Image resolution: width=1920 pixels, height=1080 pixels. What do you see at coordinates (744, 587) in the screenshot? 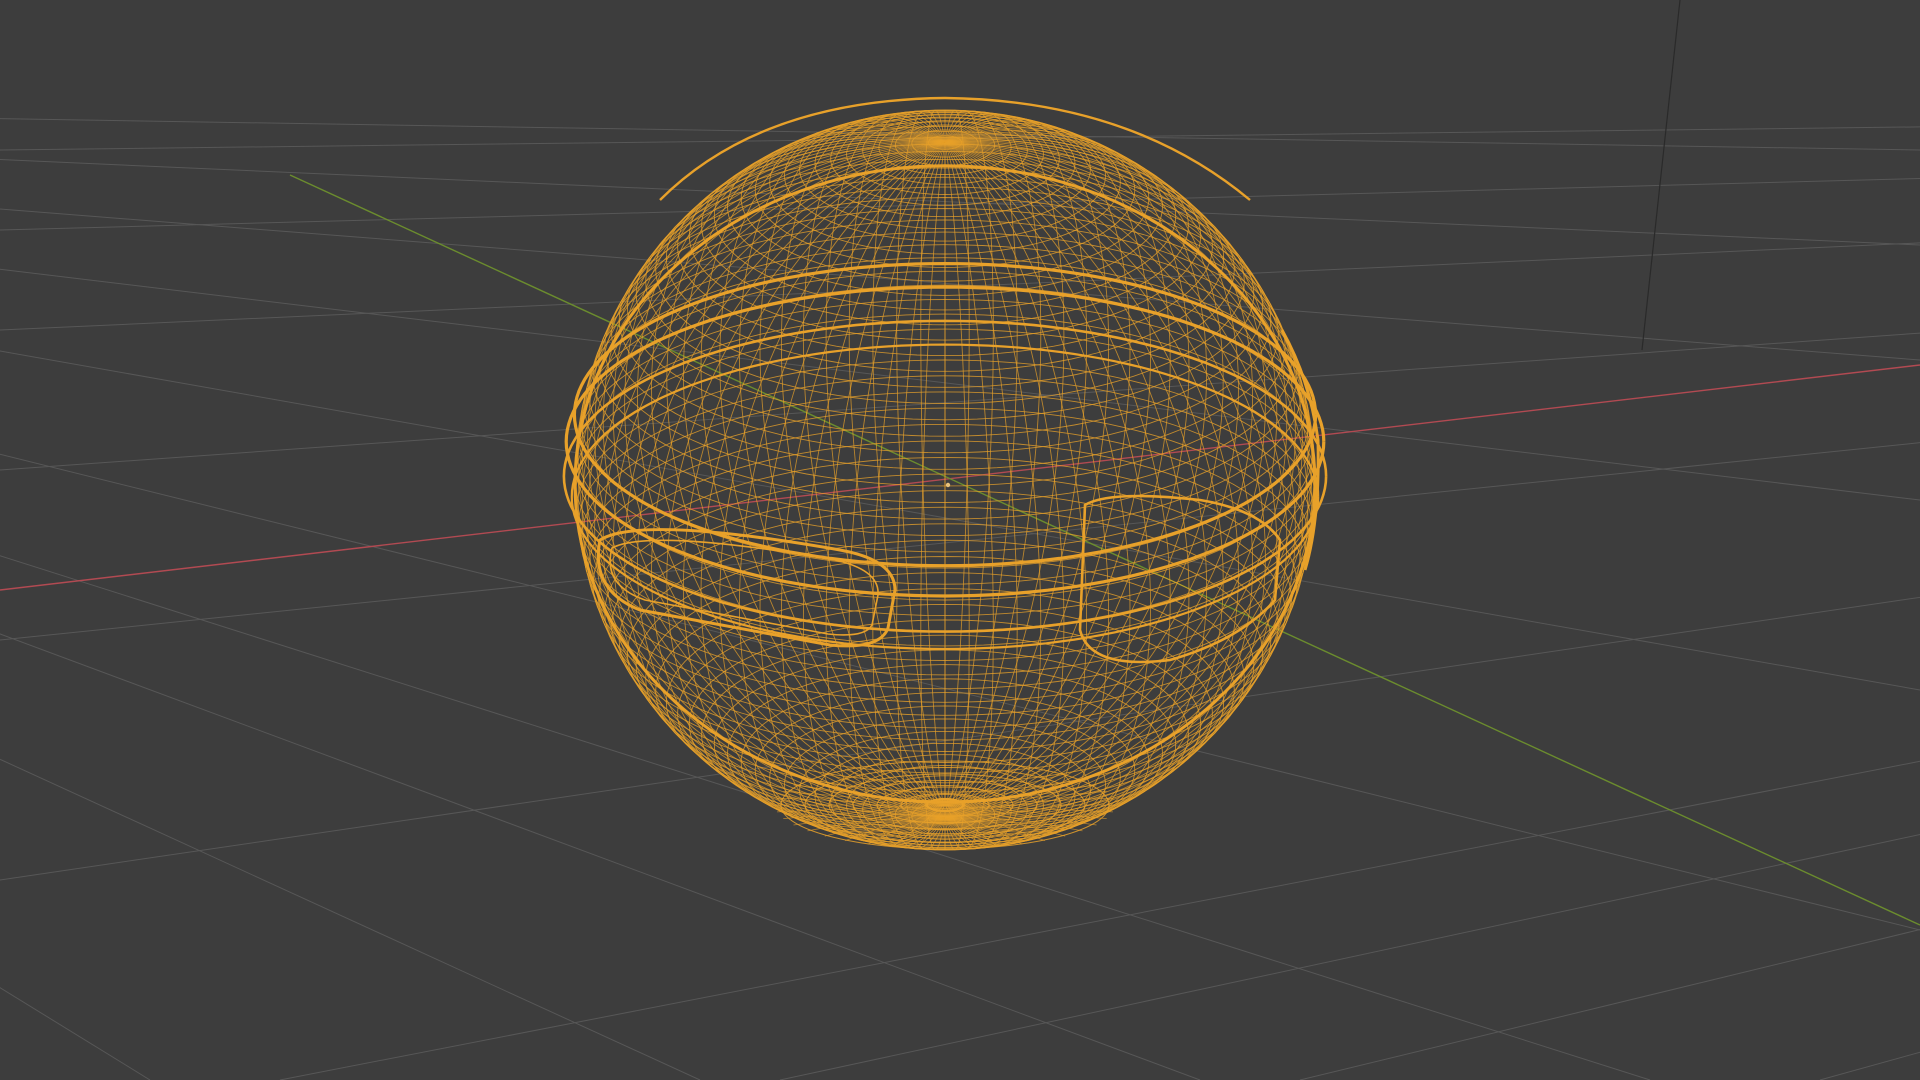
I see `side-cutout-left-inner` at bounding box center [744, 587].